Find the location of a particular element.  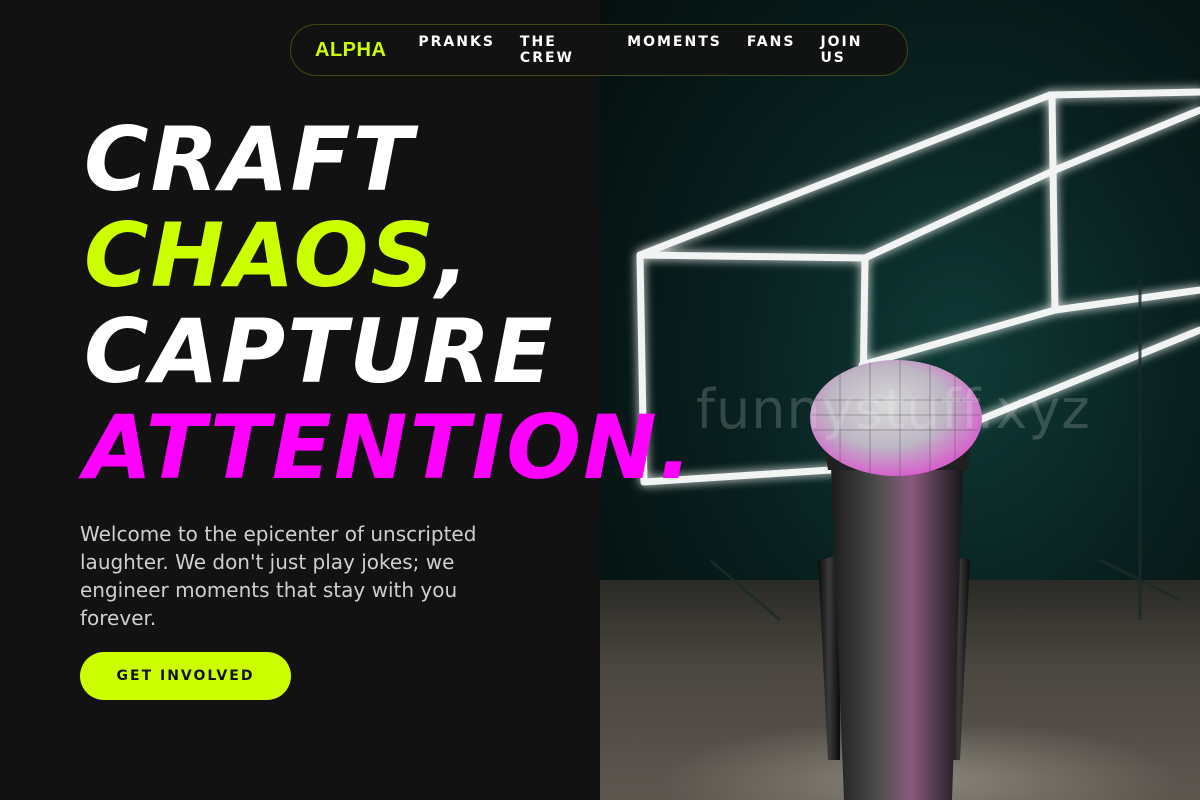

headline-line-3: CAPTURE is located at coordinates (319, 351).